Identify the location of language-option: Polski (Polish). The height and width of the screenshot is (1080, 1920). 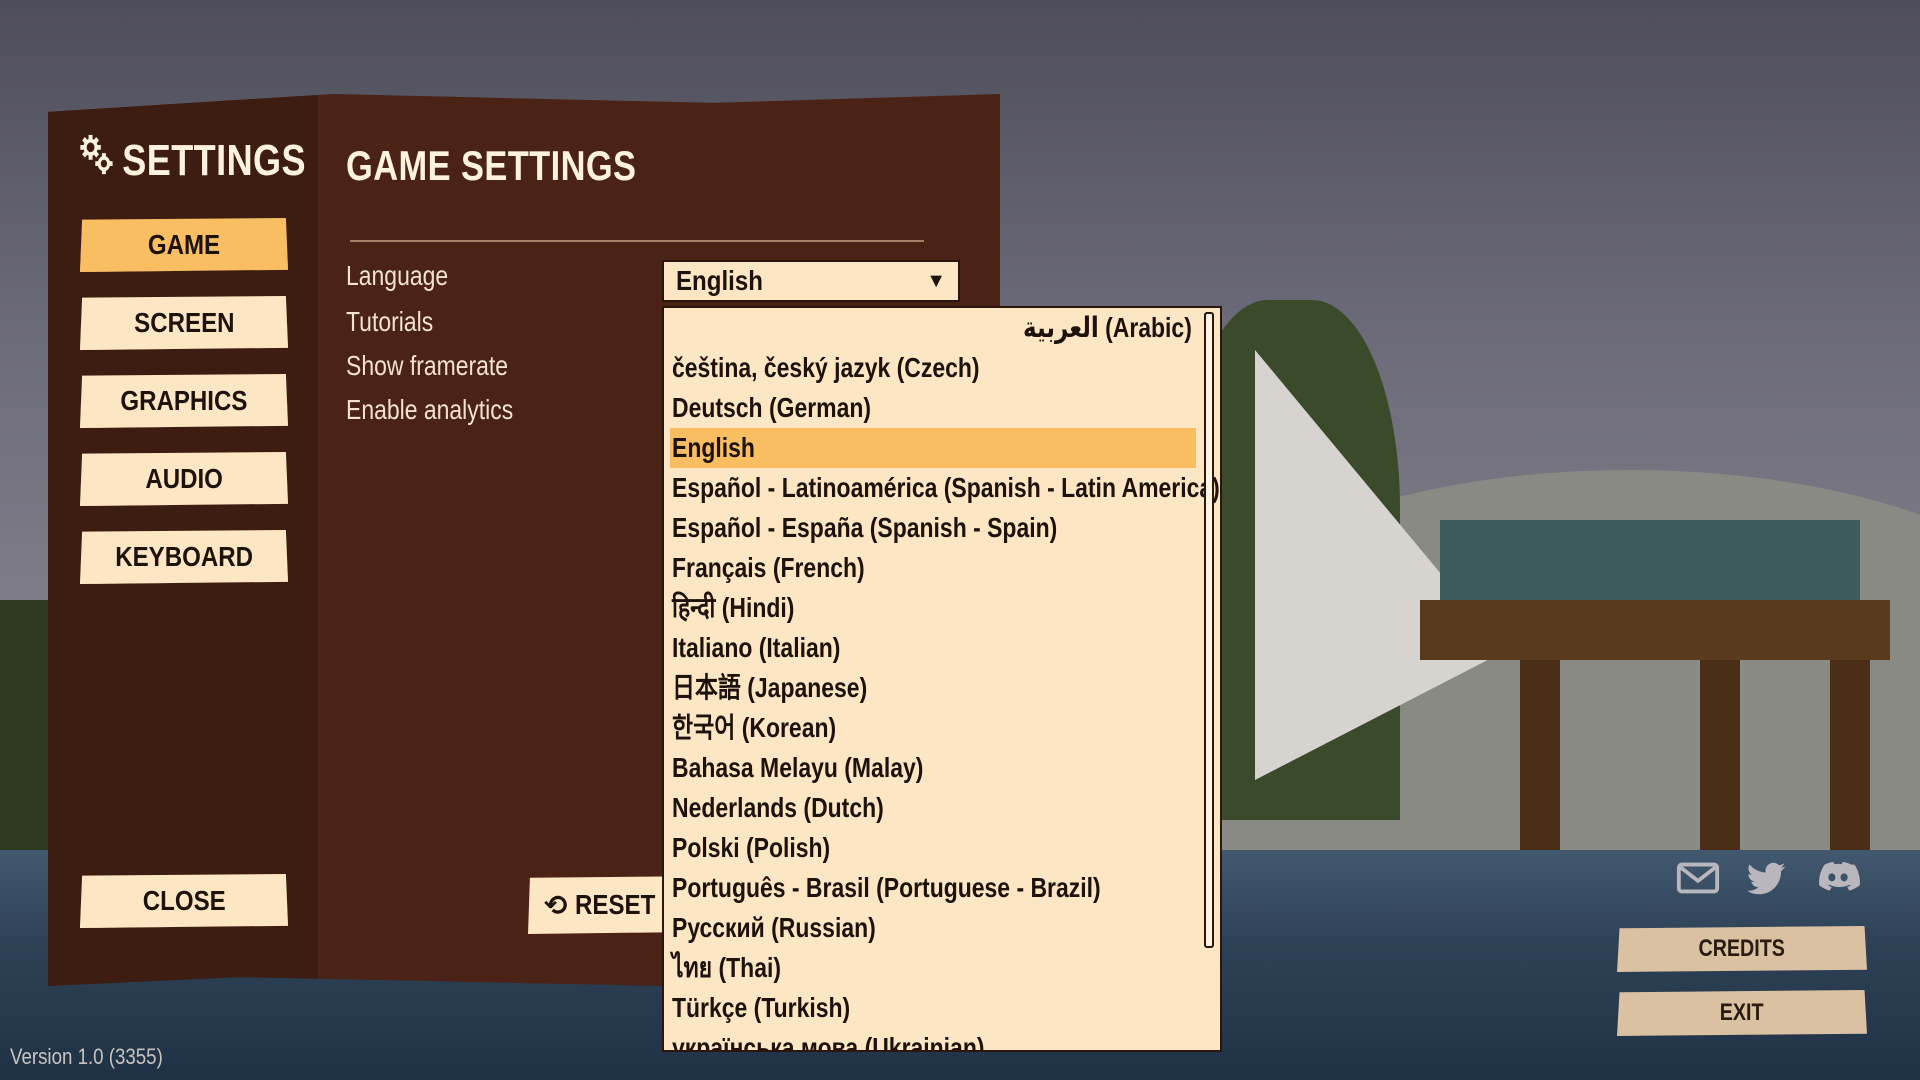
(933, 848).